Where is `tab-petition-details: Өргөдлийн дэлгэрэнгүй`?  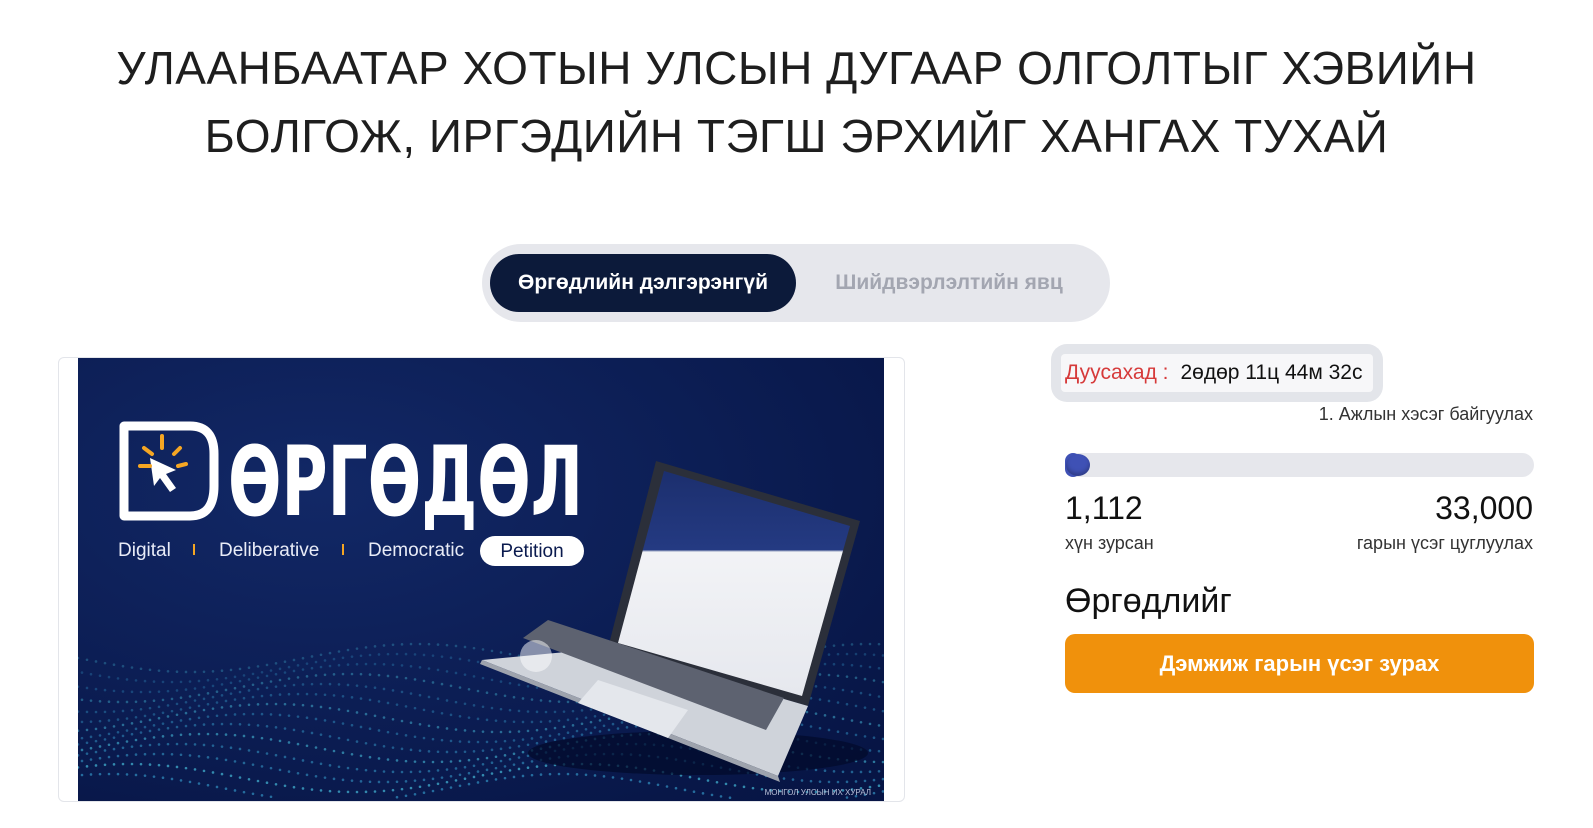 tab-petition-details: Өргөдлийн дэлгэрэнгүй is located at coordinates (643, 283).